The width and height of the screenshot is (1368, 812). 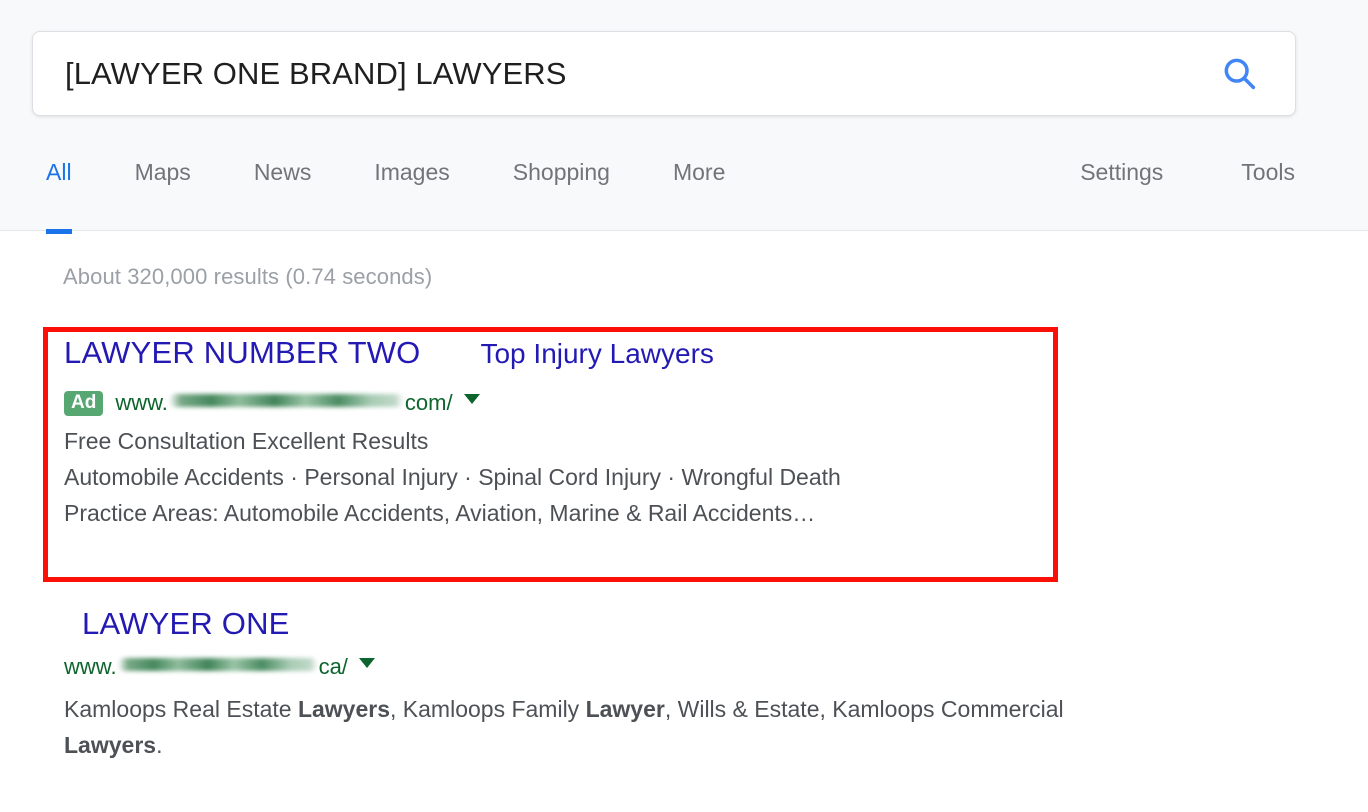 What do you see at coordinates (609, 73) in the screenshot?
I see `search-input` at bounding box center [609, 73].